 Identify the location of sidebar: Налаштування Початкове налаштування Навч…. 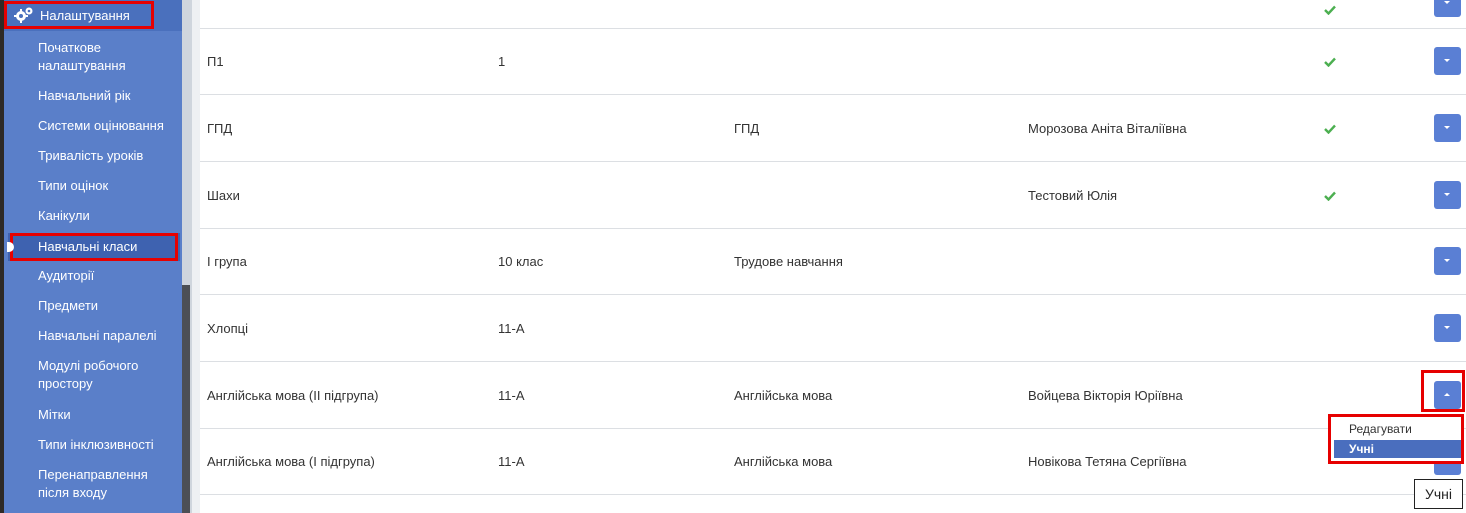
(93, 256).